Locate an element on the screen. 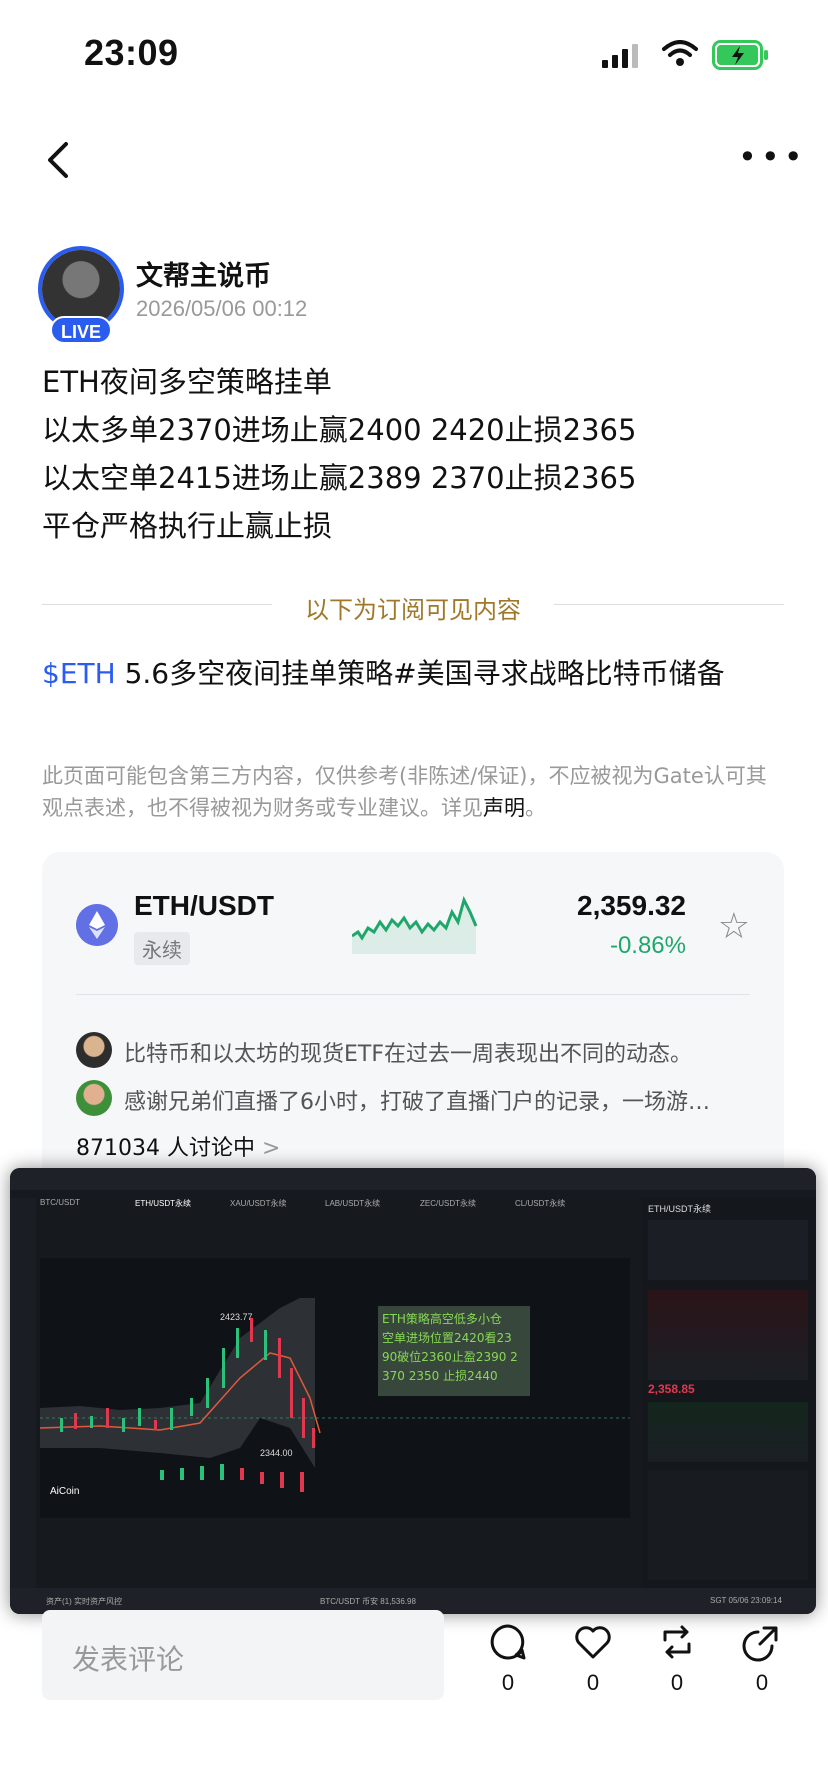 This screenshot has width=828, height=1792. favorite-star-icon: ☆ is located at coordinates (734, 926).